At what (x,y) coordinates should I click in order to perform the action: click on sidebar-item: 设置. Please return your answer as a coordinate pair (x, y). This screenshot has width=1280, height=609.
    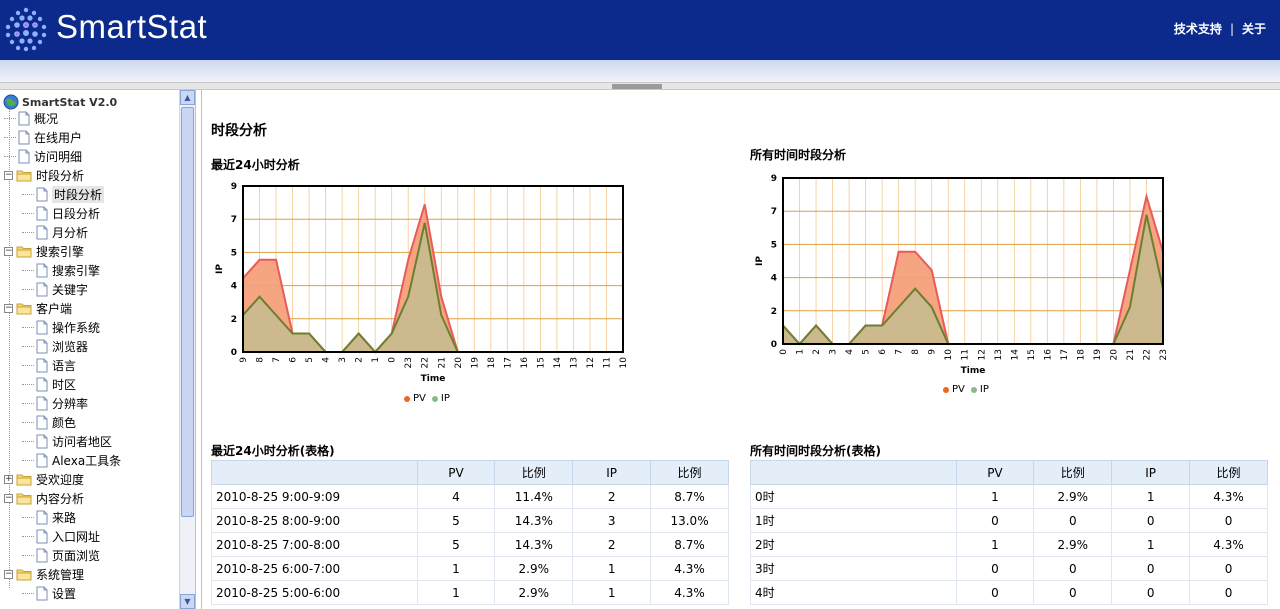
    Looking at the image, I should click on (49, 593).